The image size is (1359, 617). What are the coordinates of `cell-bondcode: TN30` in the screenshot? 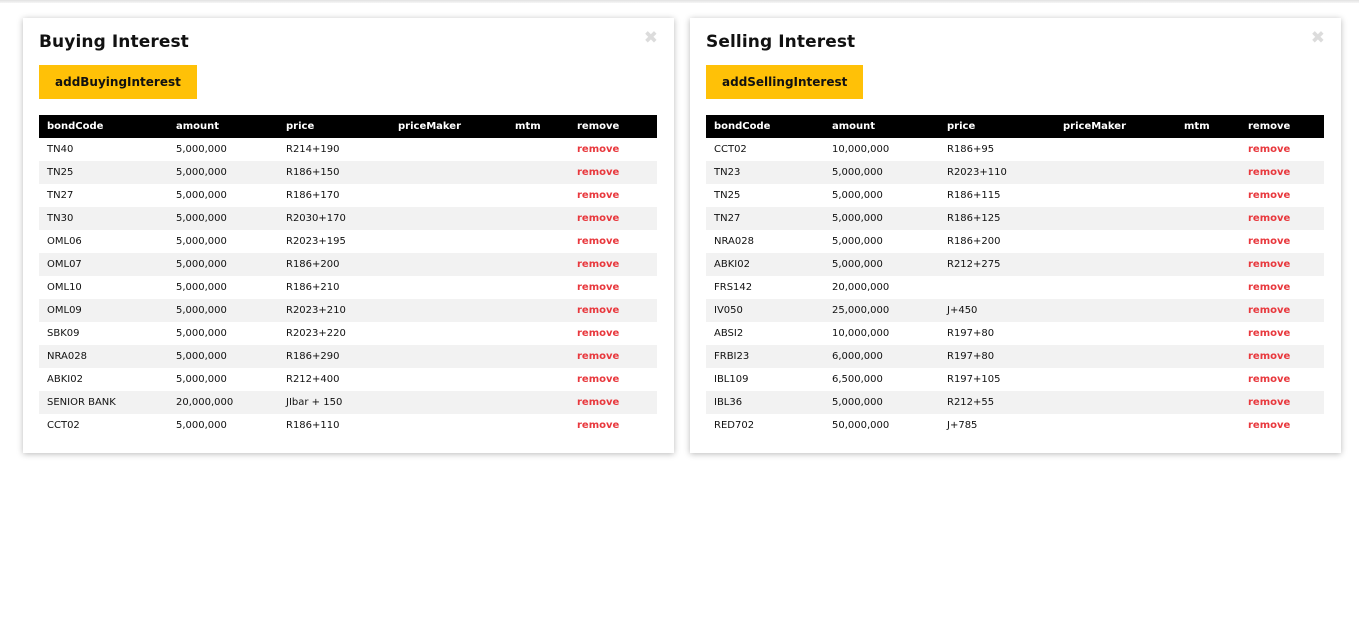 It's located at (60, 218).